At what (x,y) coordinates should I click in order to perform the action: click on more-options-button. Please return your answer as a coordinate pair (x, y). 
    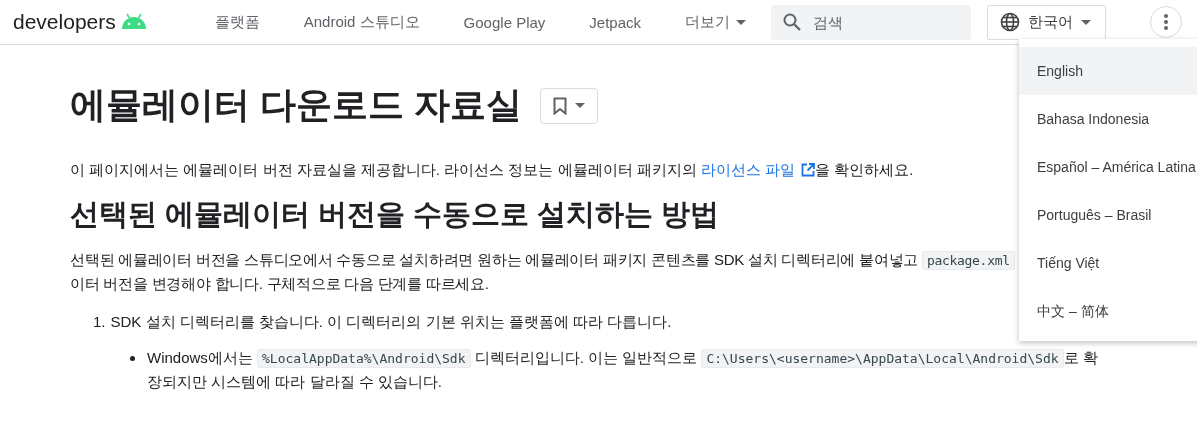
    Looking at the image, I should click on (1166, 22).